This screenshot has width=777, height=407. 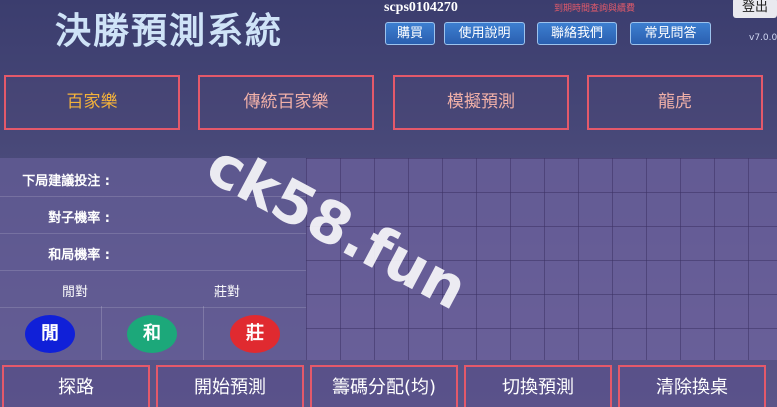 I want to click on next-bet-label: 下局建議投注 :, so click(x=66, y=181).